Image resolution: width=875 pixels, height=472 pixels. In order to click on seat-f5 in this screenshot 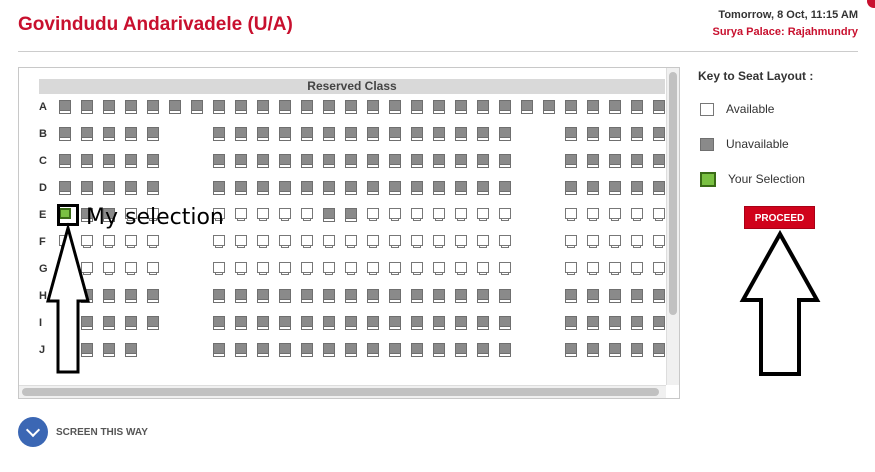, I will do `click(153, 241)`.